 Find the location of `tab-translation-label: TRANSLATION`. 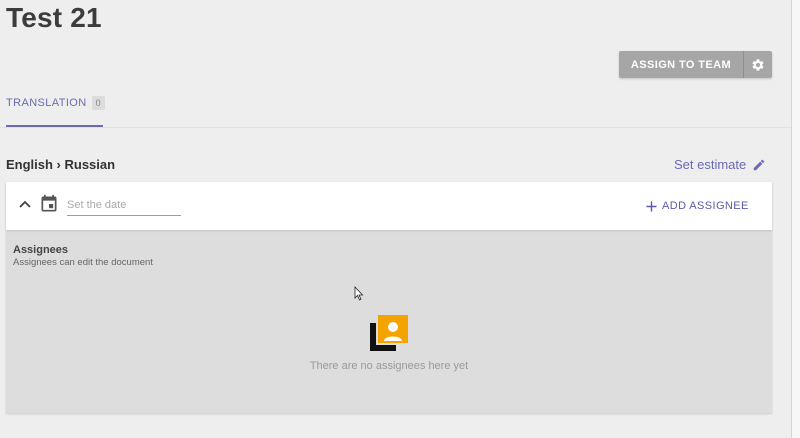

tab-translation-label: TRANSLATION is located at coordinates (46, 103).